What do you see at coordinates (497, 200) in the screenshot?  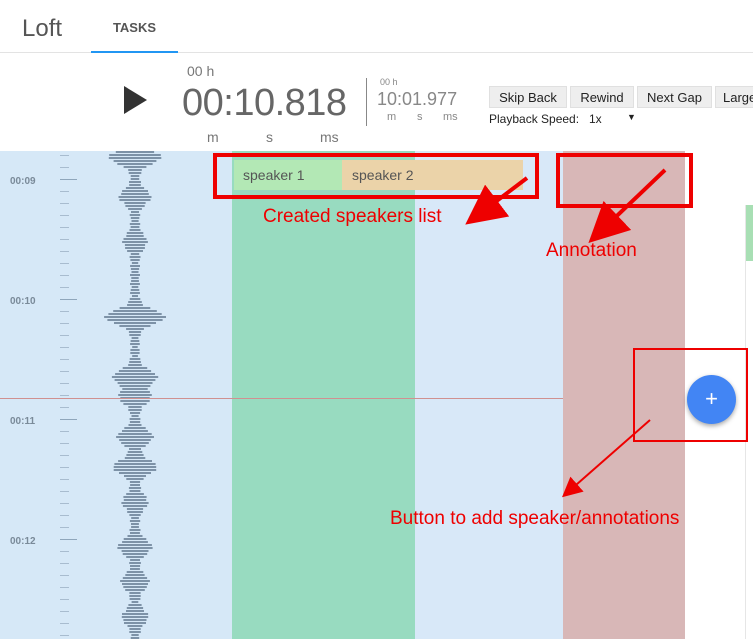 I see `arrow-speakers` at bounding box center [497, 200].